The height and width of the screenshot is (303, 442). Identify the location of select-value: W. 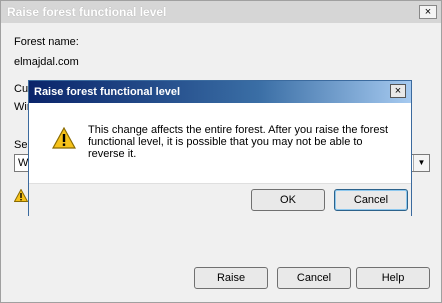
(23, 163).